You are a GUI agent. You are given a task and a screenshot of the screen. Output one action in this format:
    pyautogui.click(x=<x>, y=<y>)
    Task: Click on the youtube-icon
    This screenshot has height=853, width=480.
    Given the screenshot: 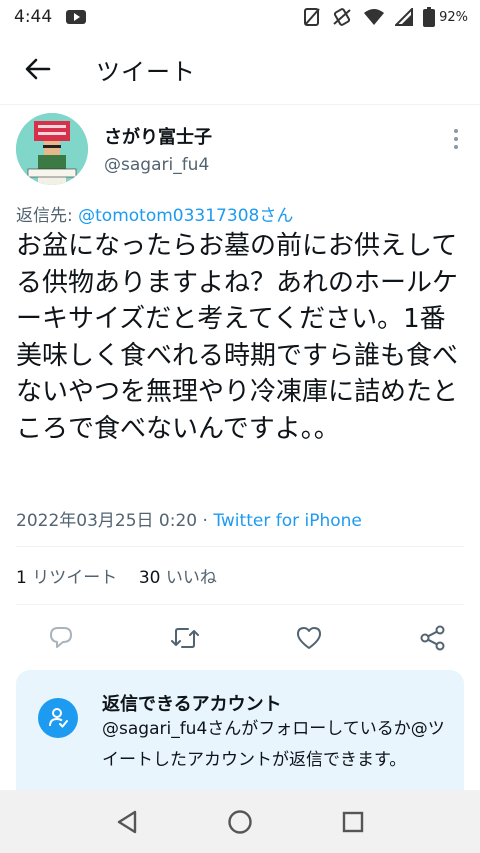 What is the action you would take?
    pyautogui.click(x=76, y=17)
    